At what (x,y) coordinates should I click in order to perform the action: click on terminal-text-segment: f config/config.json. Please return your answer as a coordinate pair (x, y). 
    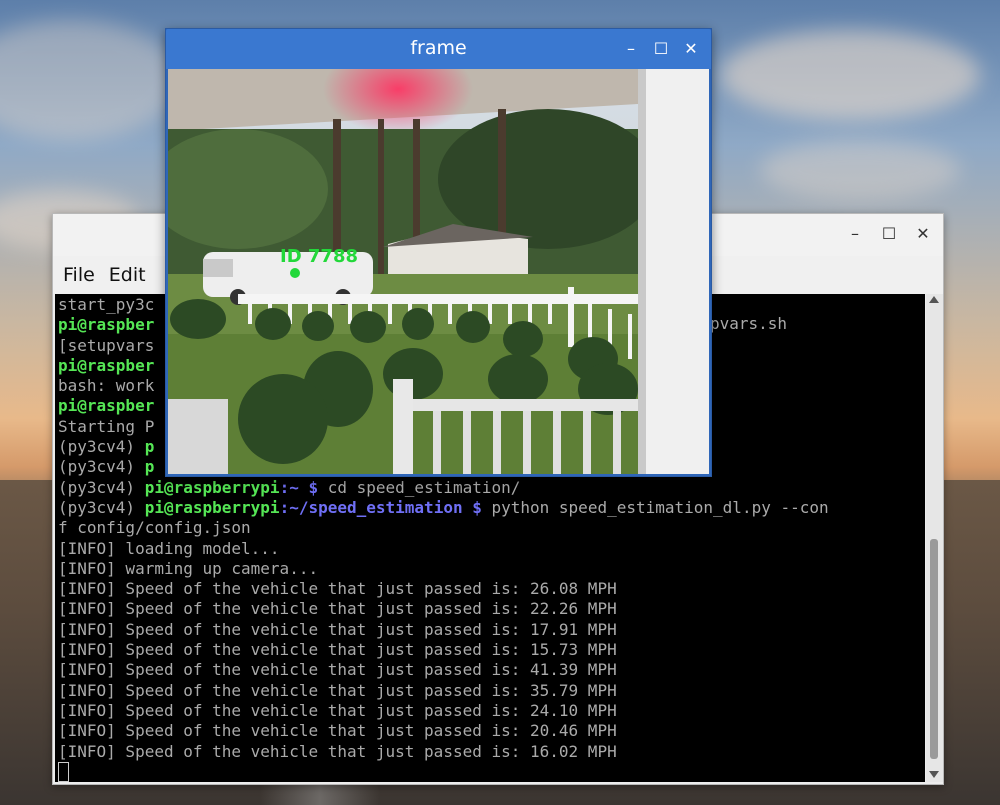
    Looking at the image, I should click on (154, 528).